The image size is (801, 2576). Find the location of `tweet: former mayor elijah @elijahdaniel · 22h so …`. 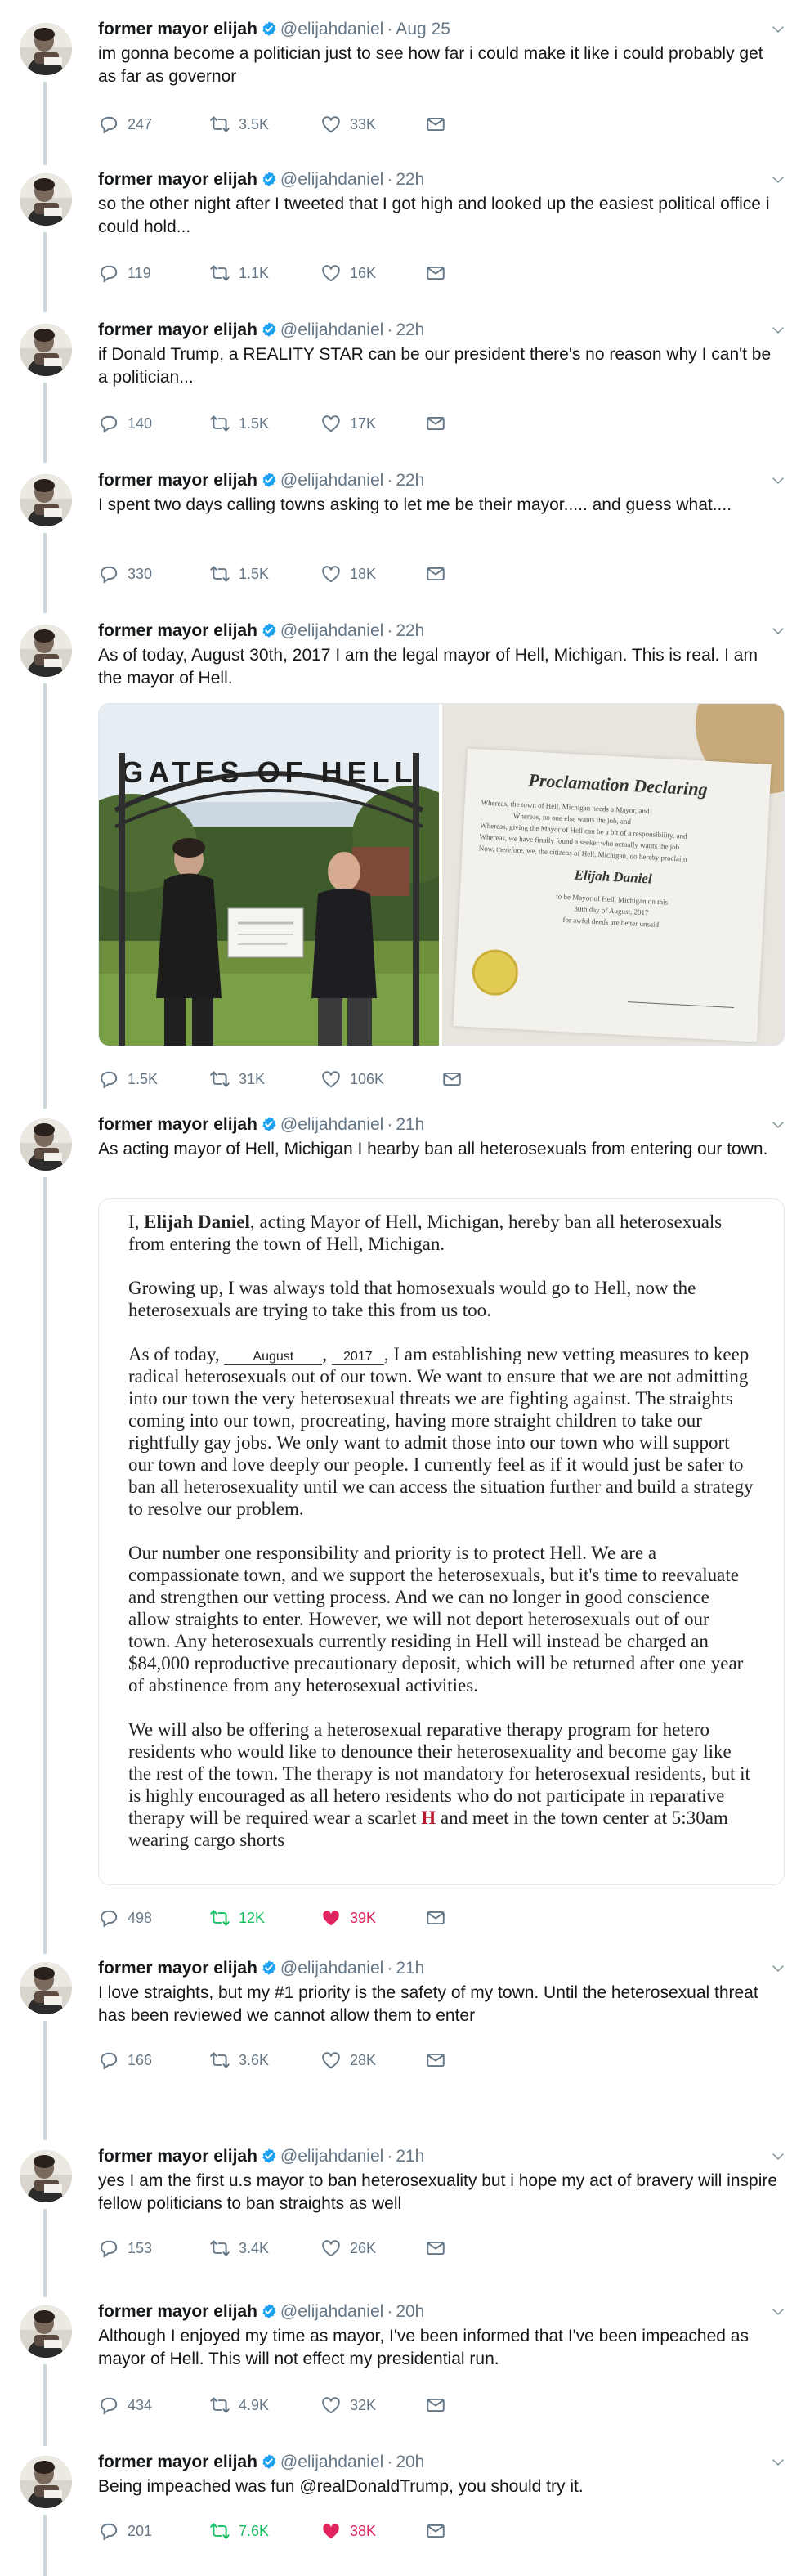

tweet: former mayor elijah @elijahdaniel · 22h so … is located at coordinates (401, 226).